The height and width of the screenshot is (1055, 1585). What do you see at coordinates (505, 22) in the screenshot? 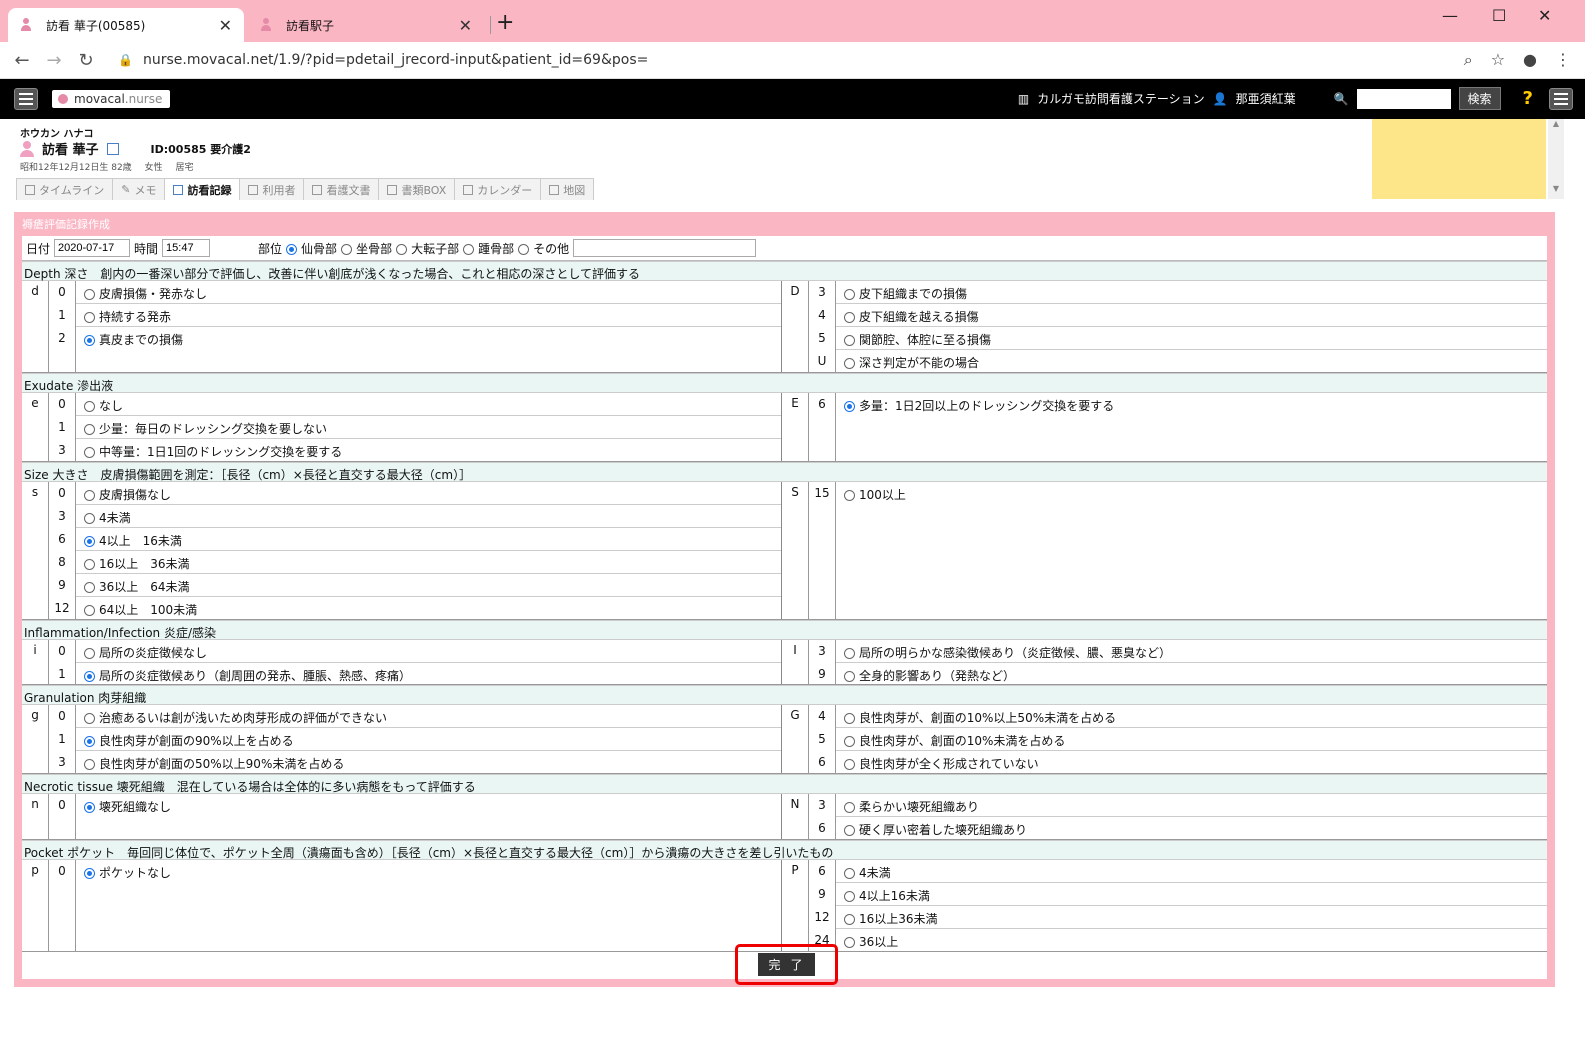
I see `new-tab-button: +` at bounding box center [505, 22].